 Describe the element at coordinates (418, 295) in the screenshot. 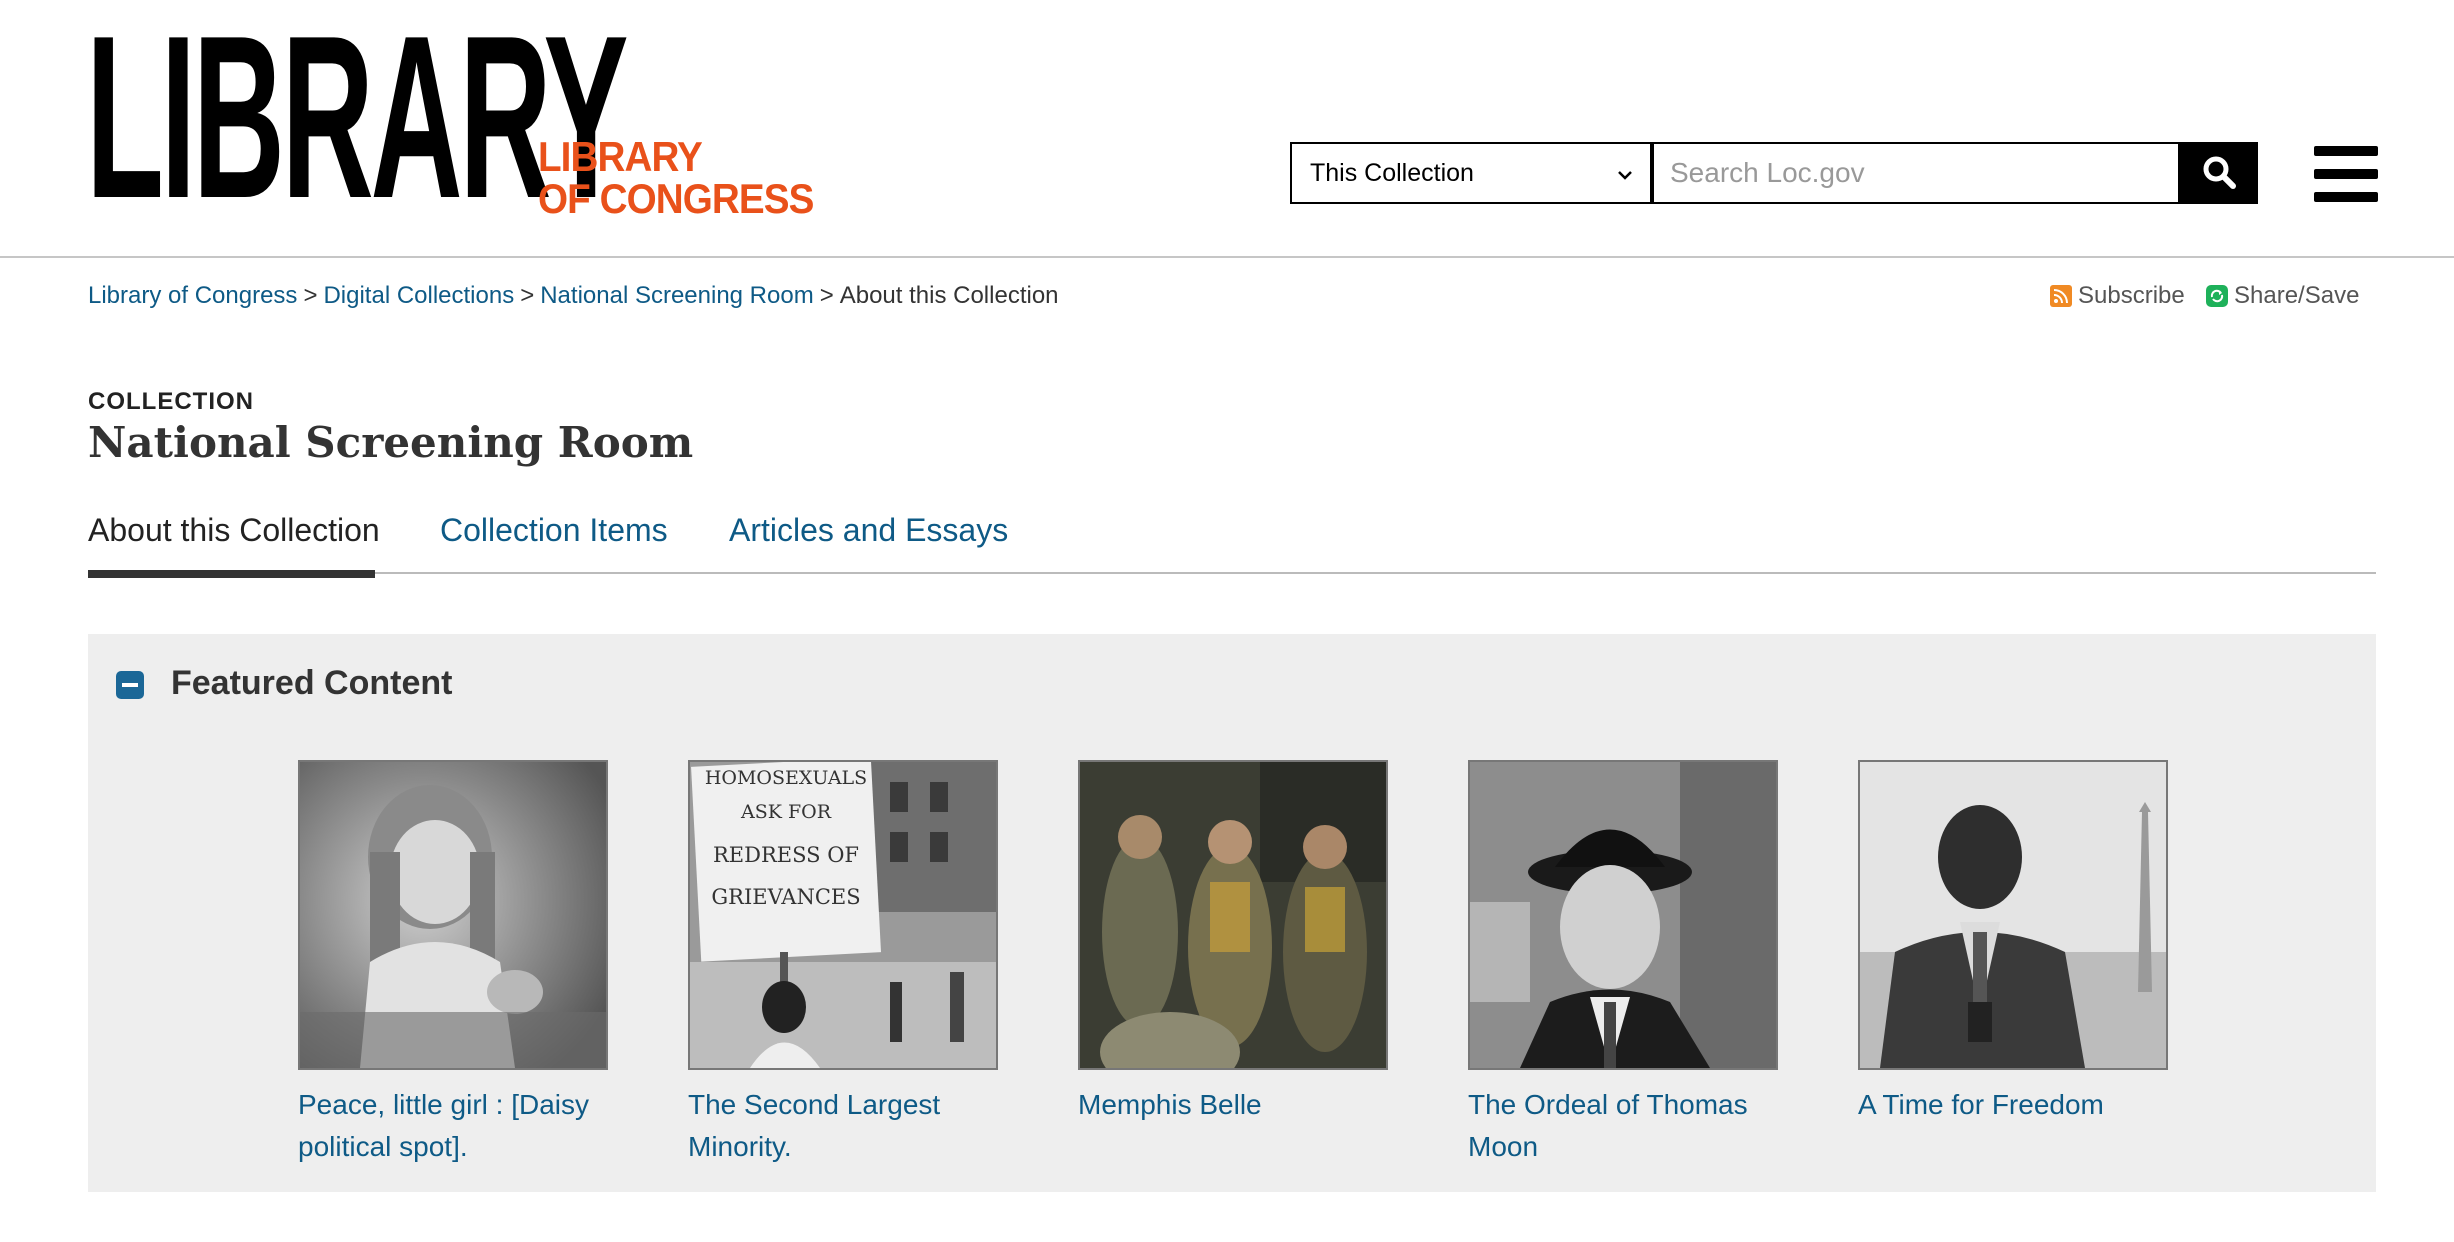

I see `breadcrumb-link-digital-collections: Digital Collections` at that location.